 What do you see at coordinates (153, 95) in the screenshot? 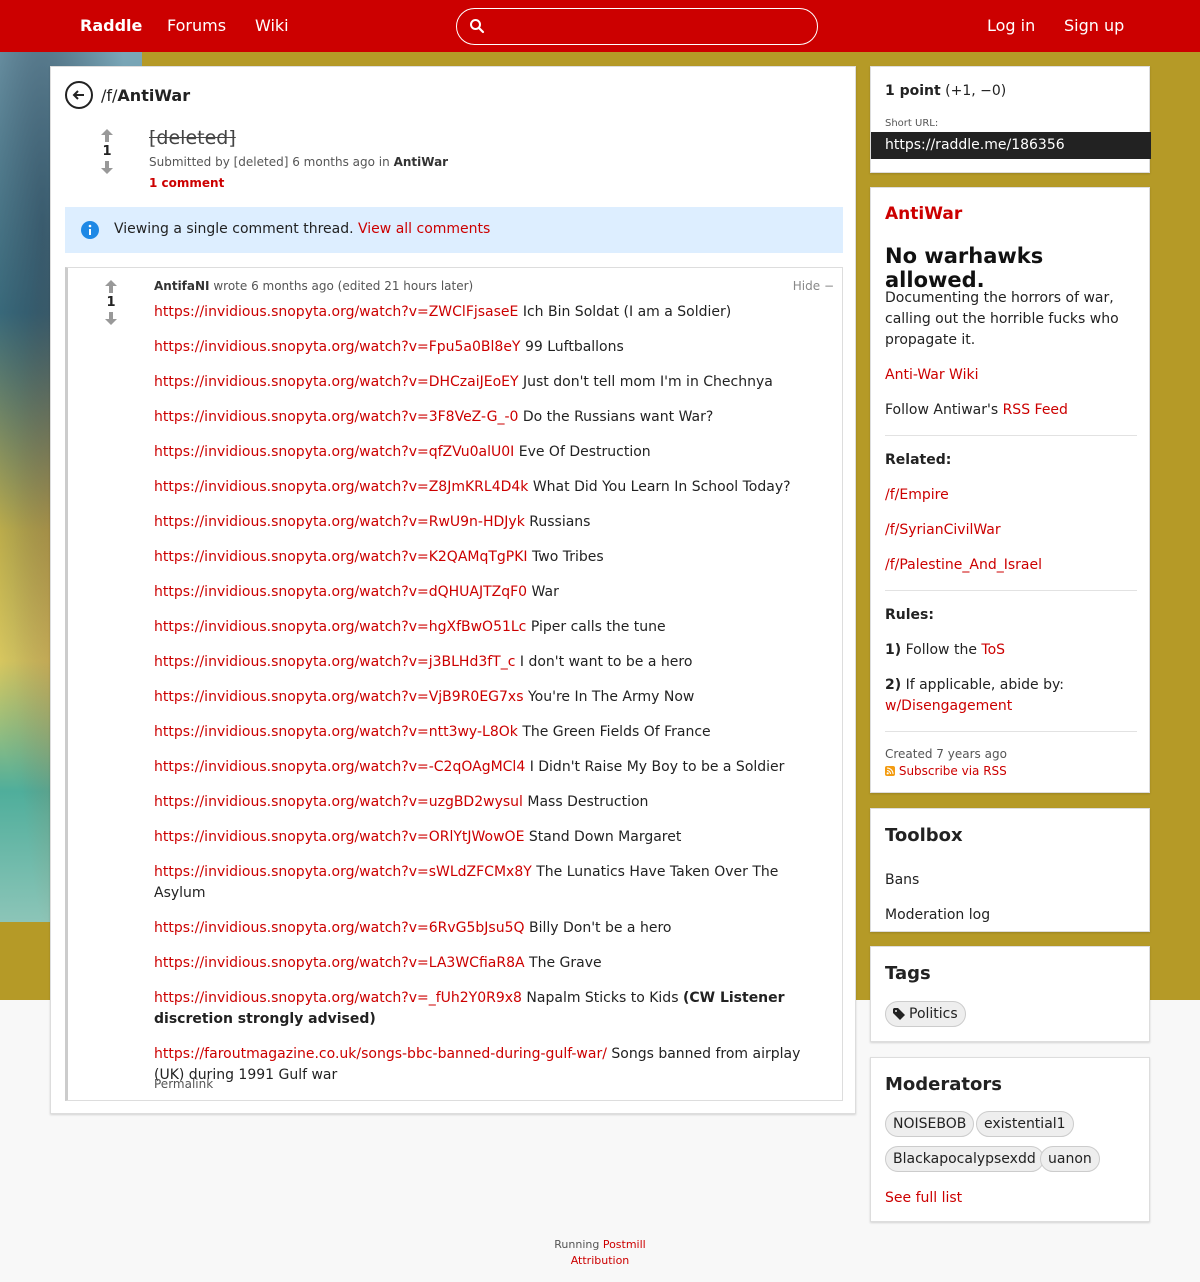
I see `breadcrumb-forum-link: AntiWar` at bounding box center [153, 95].